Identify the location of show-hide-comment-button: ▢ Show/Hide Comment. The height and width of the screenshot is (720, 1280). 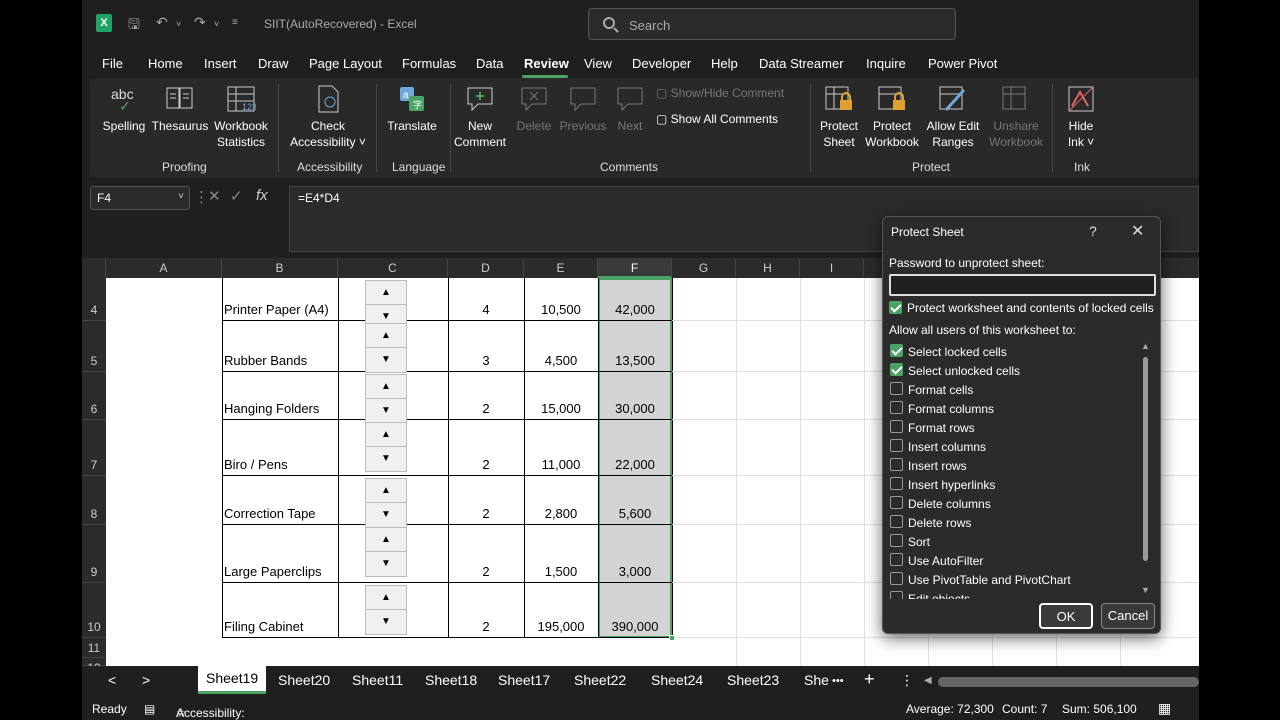
(720, 93).